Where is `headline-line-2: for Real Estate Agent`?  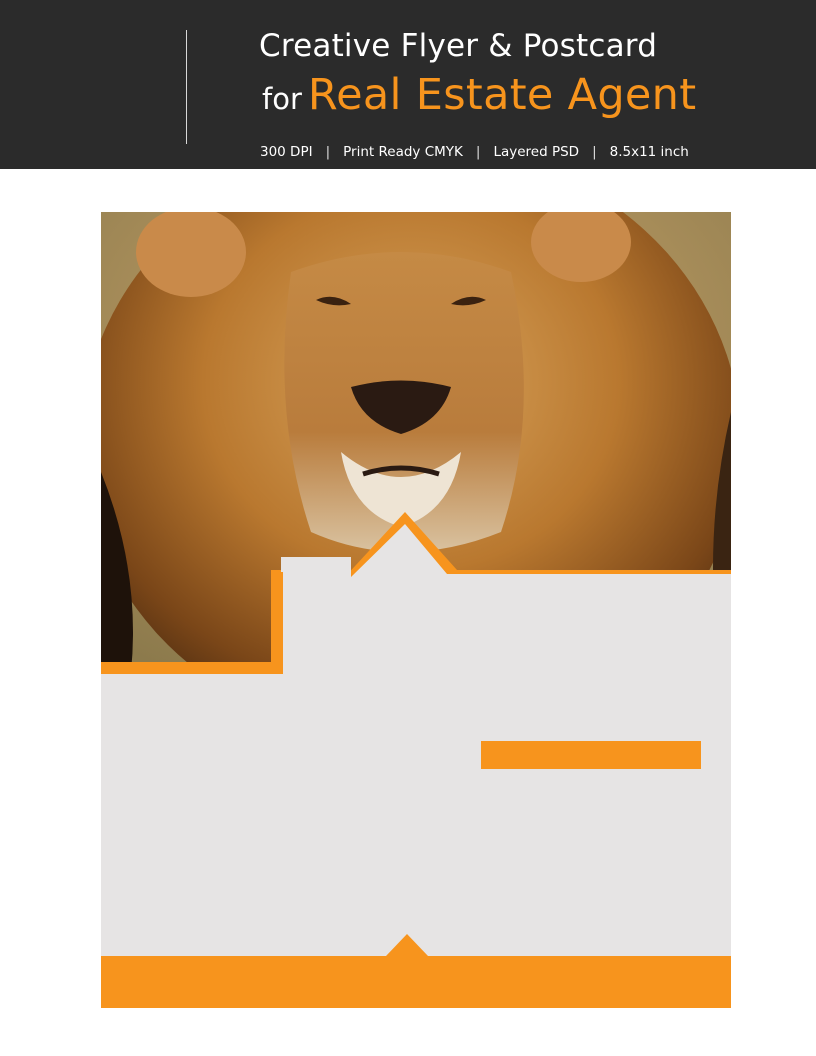
headline-line-2: for Real Estate Agent is located at coordinates (479, 95).